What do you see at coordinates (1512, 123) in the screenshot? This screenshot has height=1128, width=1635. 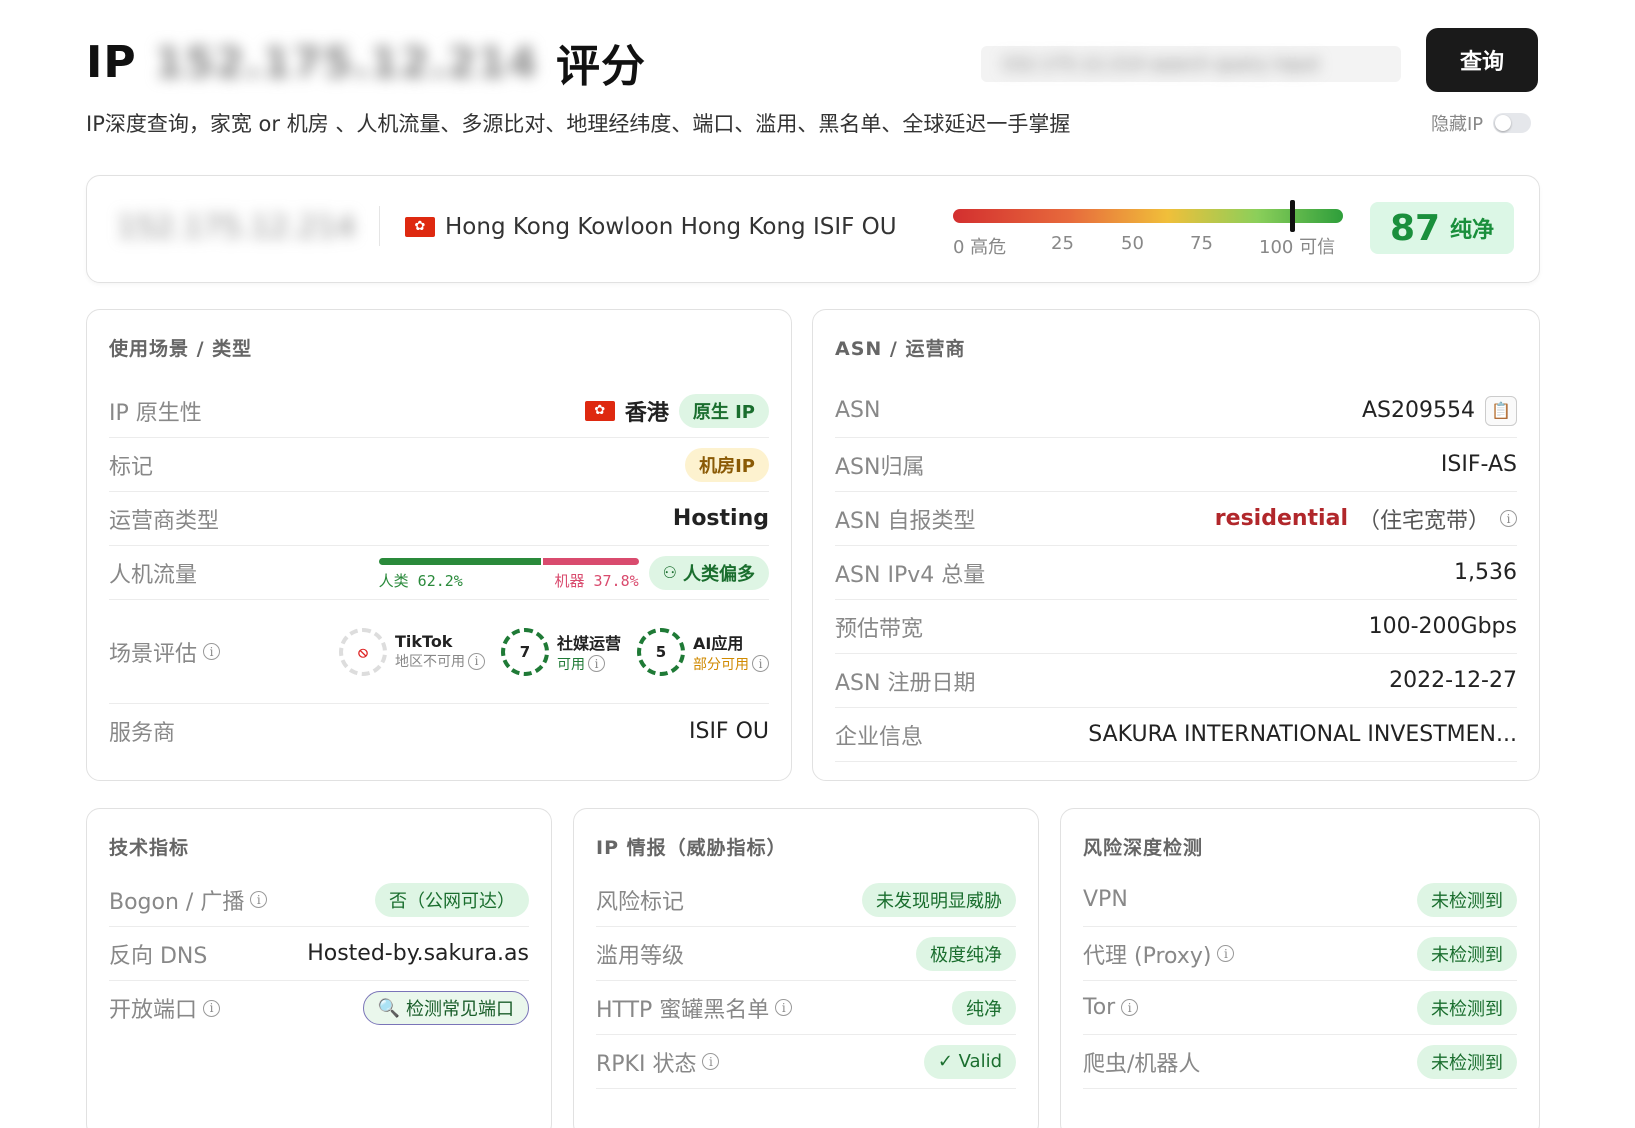 I see `hide-ip-toggle` at bounding box center [1512, 123].